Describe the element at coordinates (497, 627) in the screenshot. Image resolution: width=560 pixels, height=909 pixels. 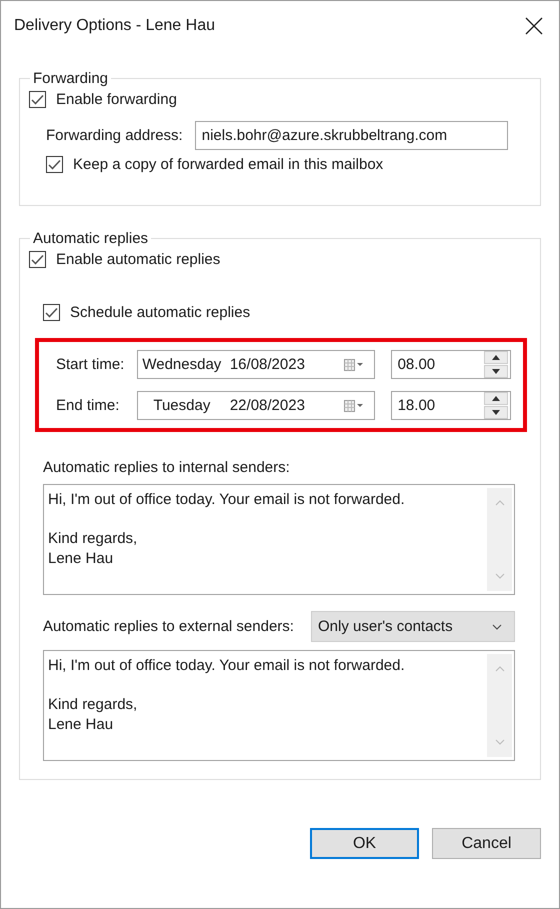
I see `chevron-down-icon` at that location.